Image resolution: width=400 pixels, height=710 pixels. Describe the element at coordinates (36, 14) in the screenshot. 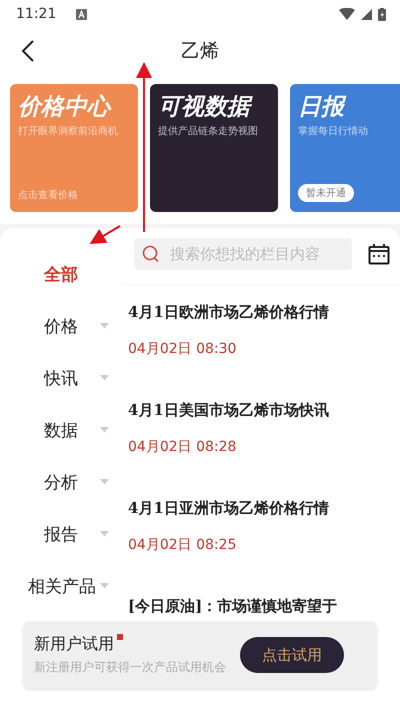

I see `status-time: 11:21` at that location.